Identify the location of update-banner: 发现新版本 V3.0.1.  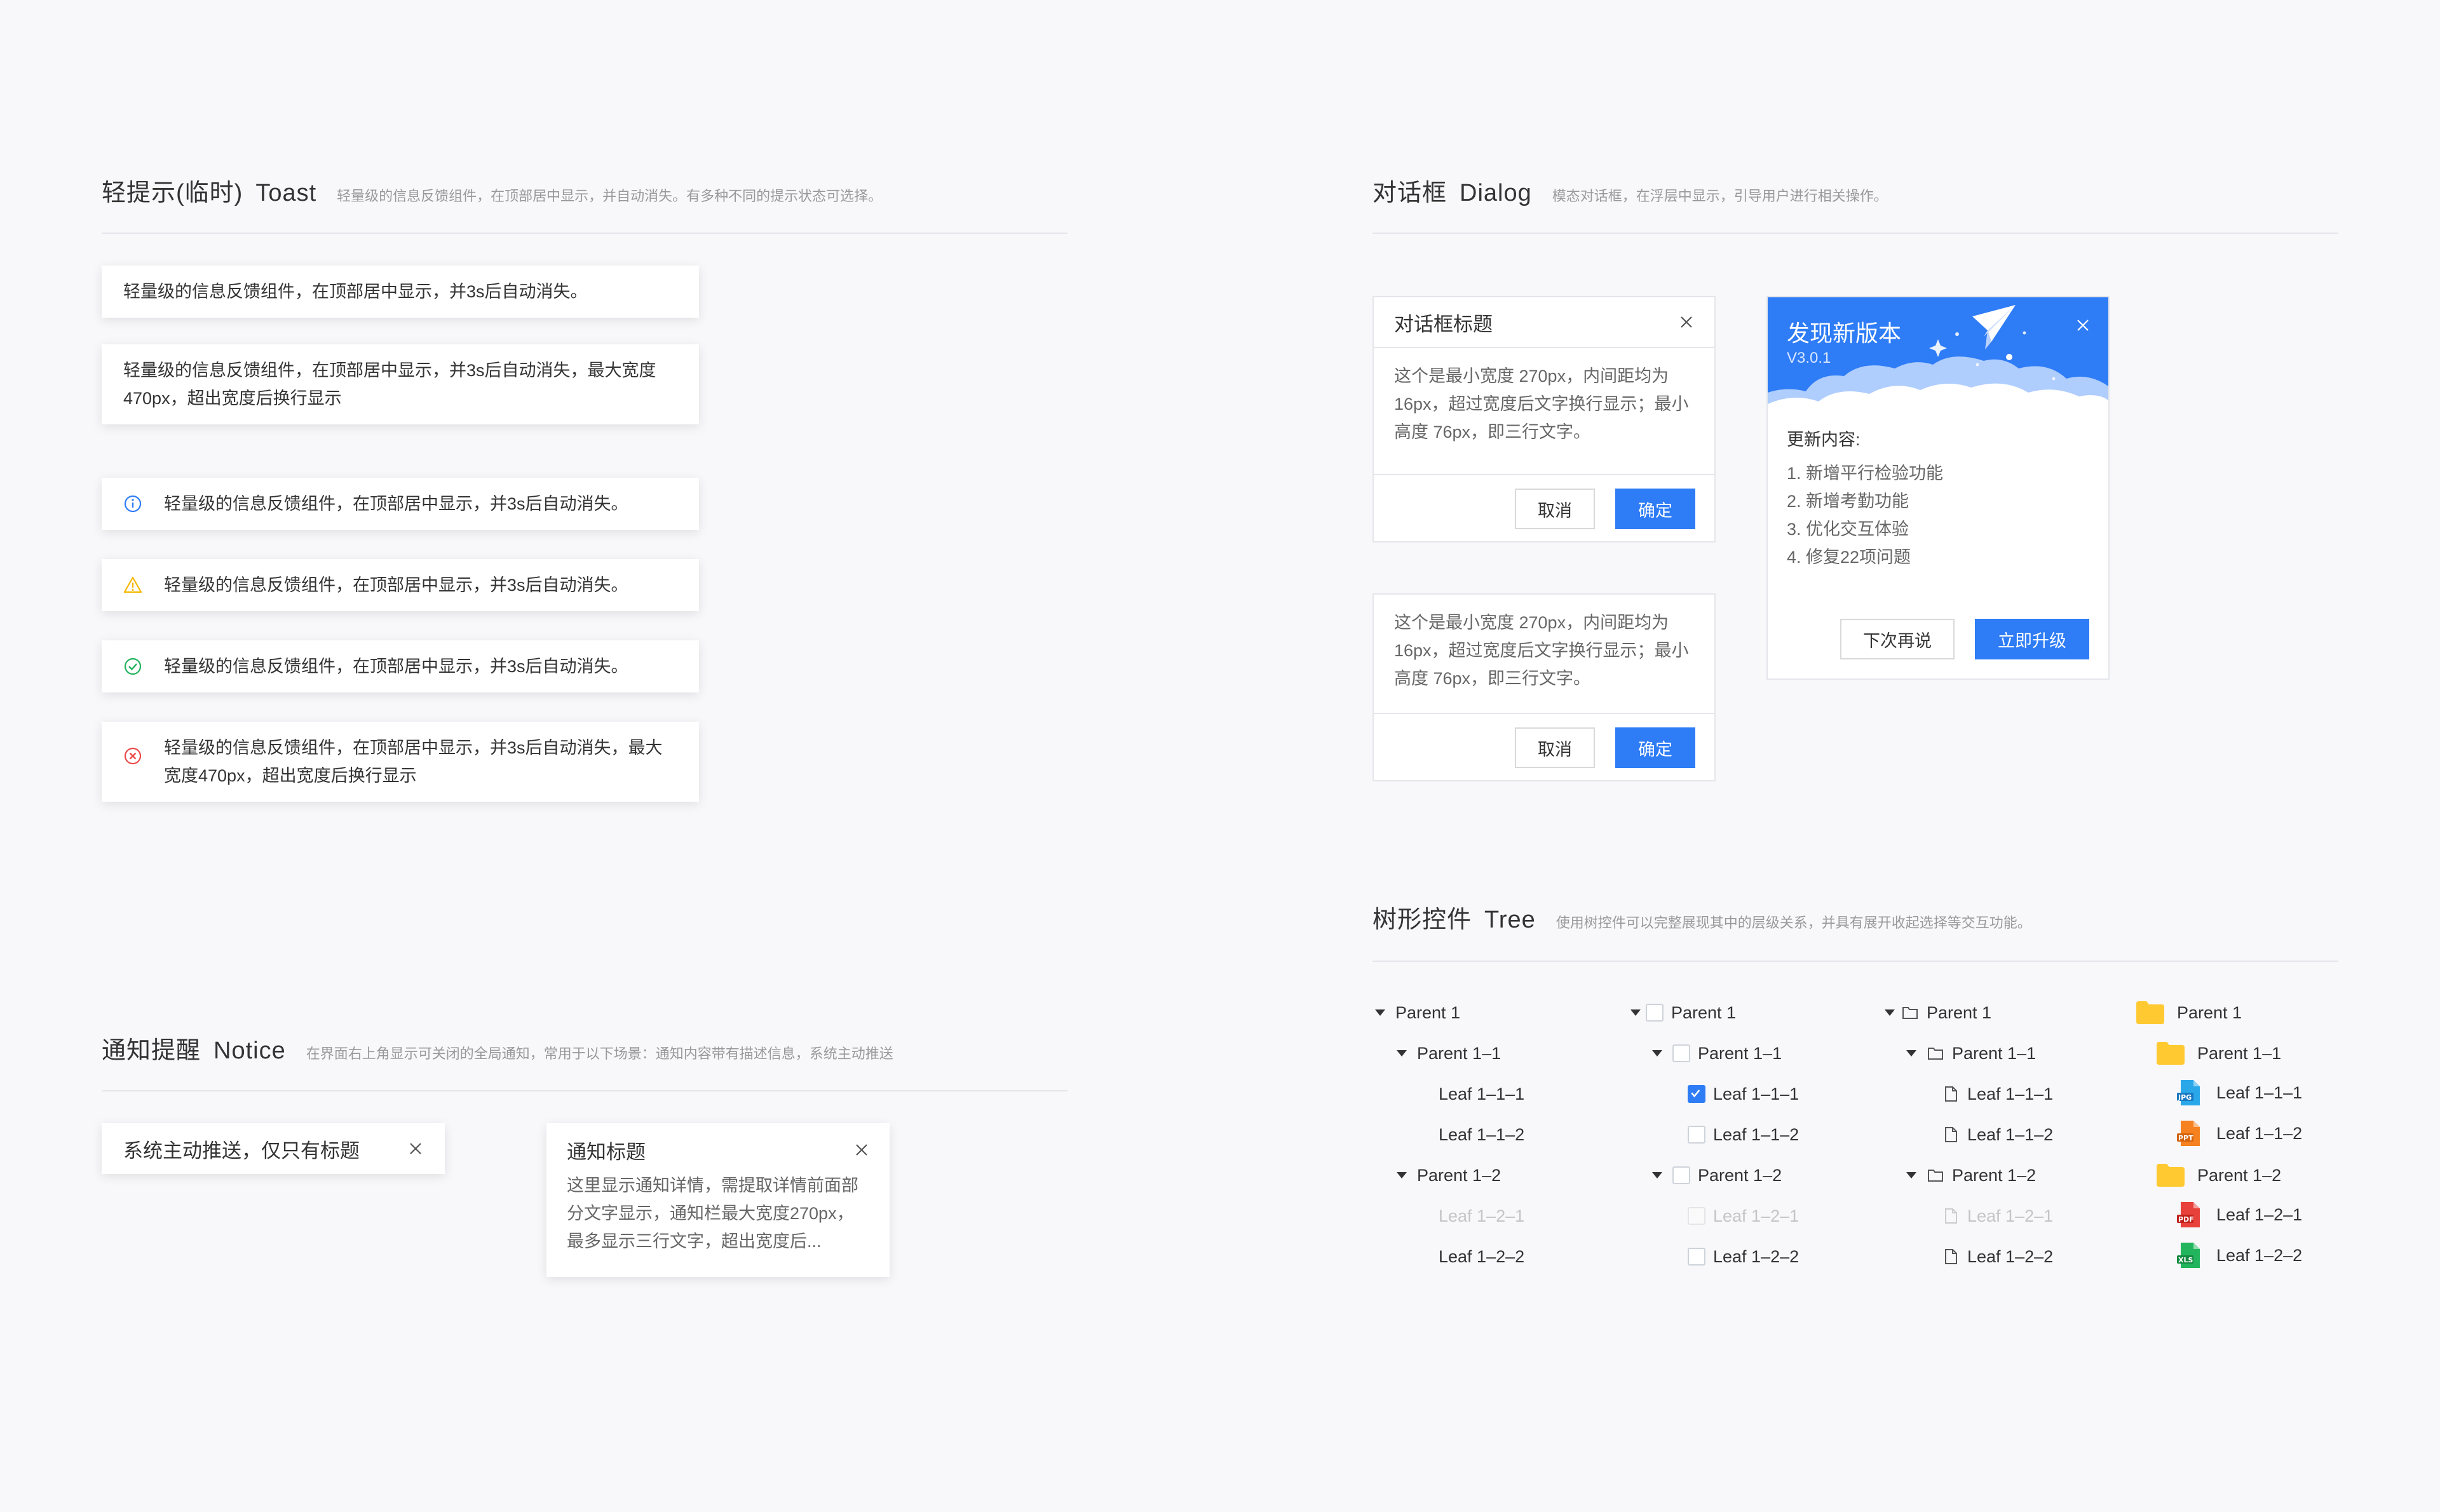
(1938, 357).